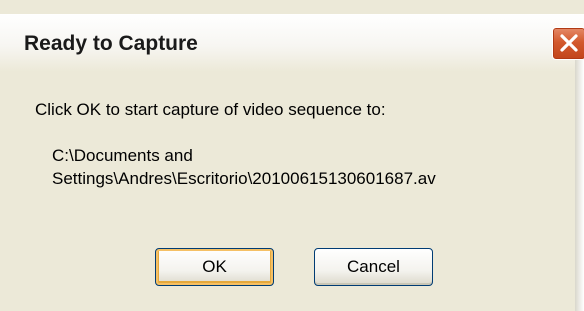 The width and height of the screenshot is (584, 311). I want to click on close-icon, so click(569, 43).